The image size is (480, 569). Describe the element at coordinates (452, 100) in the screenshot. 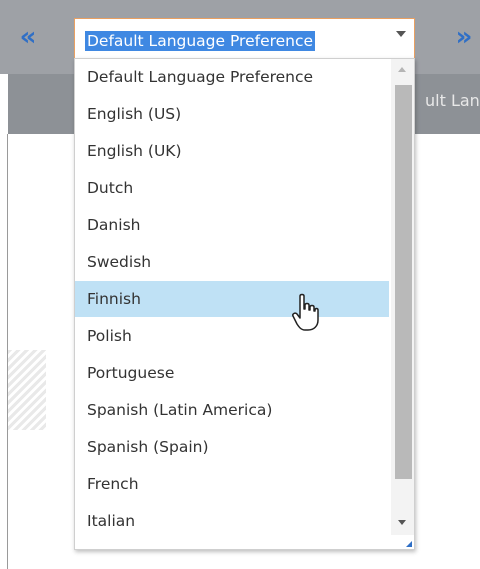

I see `background-column-header: ult Lan` at that location.